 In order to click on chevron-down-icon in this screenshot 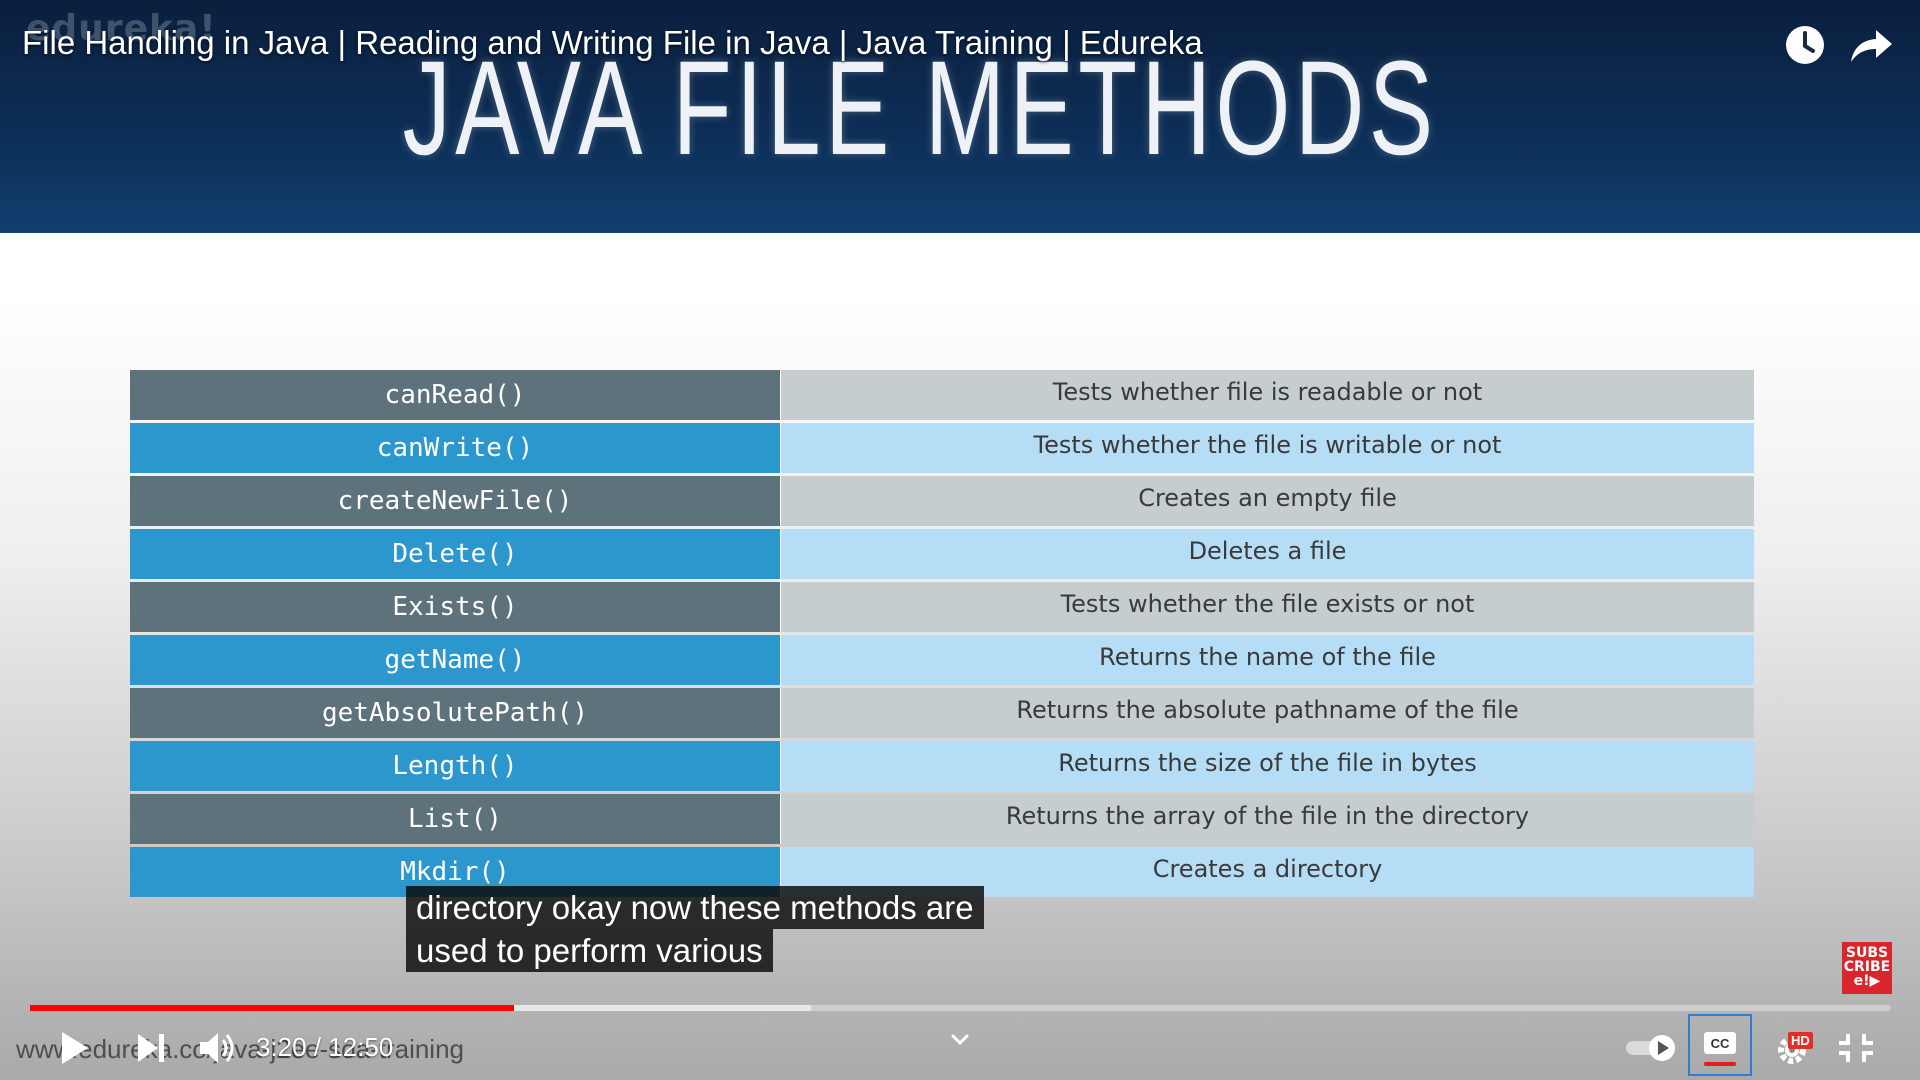, I will do `click(960, 1040)`.